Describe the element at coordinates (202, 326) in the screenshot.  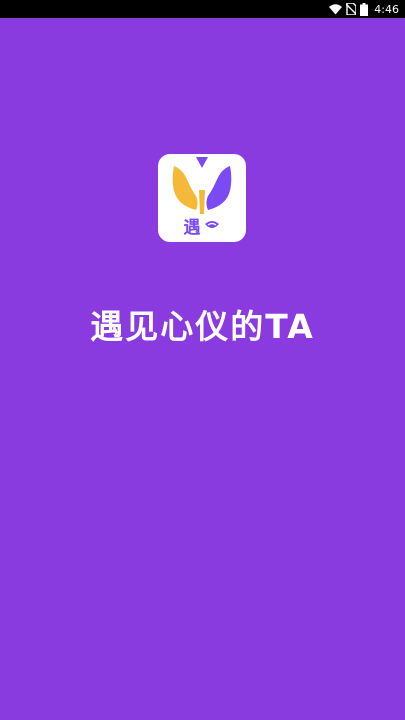
I see `app-name-title: 遇见心仪的TA` at that location.